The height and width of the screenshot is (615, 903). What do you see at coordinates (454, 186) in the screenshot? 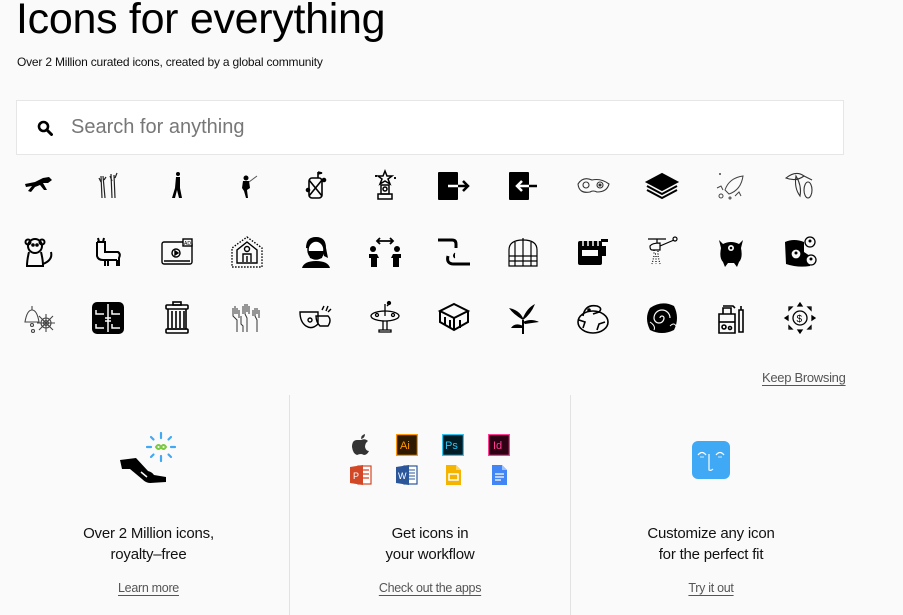
I see `exit-door-icon` at bounding box center [454, 186].